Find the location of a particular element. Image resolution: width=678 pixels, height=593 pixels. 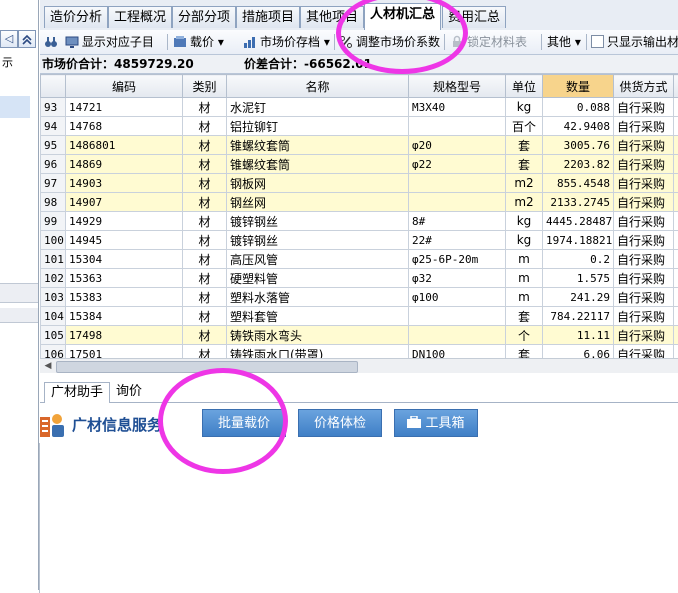

row-number: 103 is located at coordinates (53, 297).